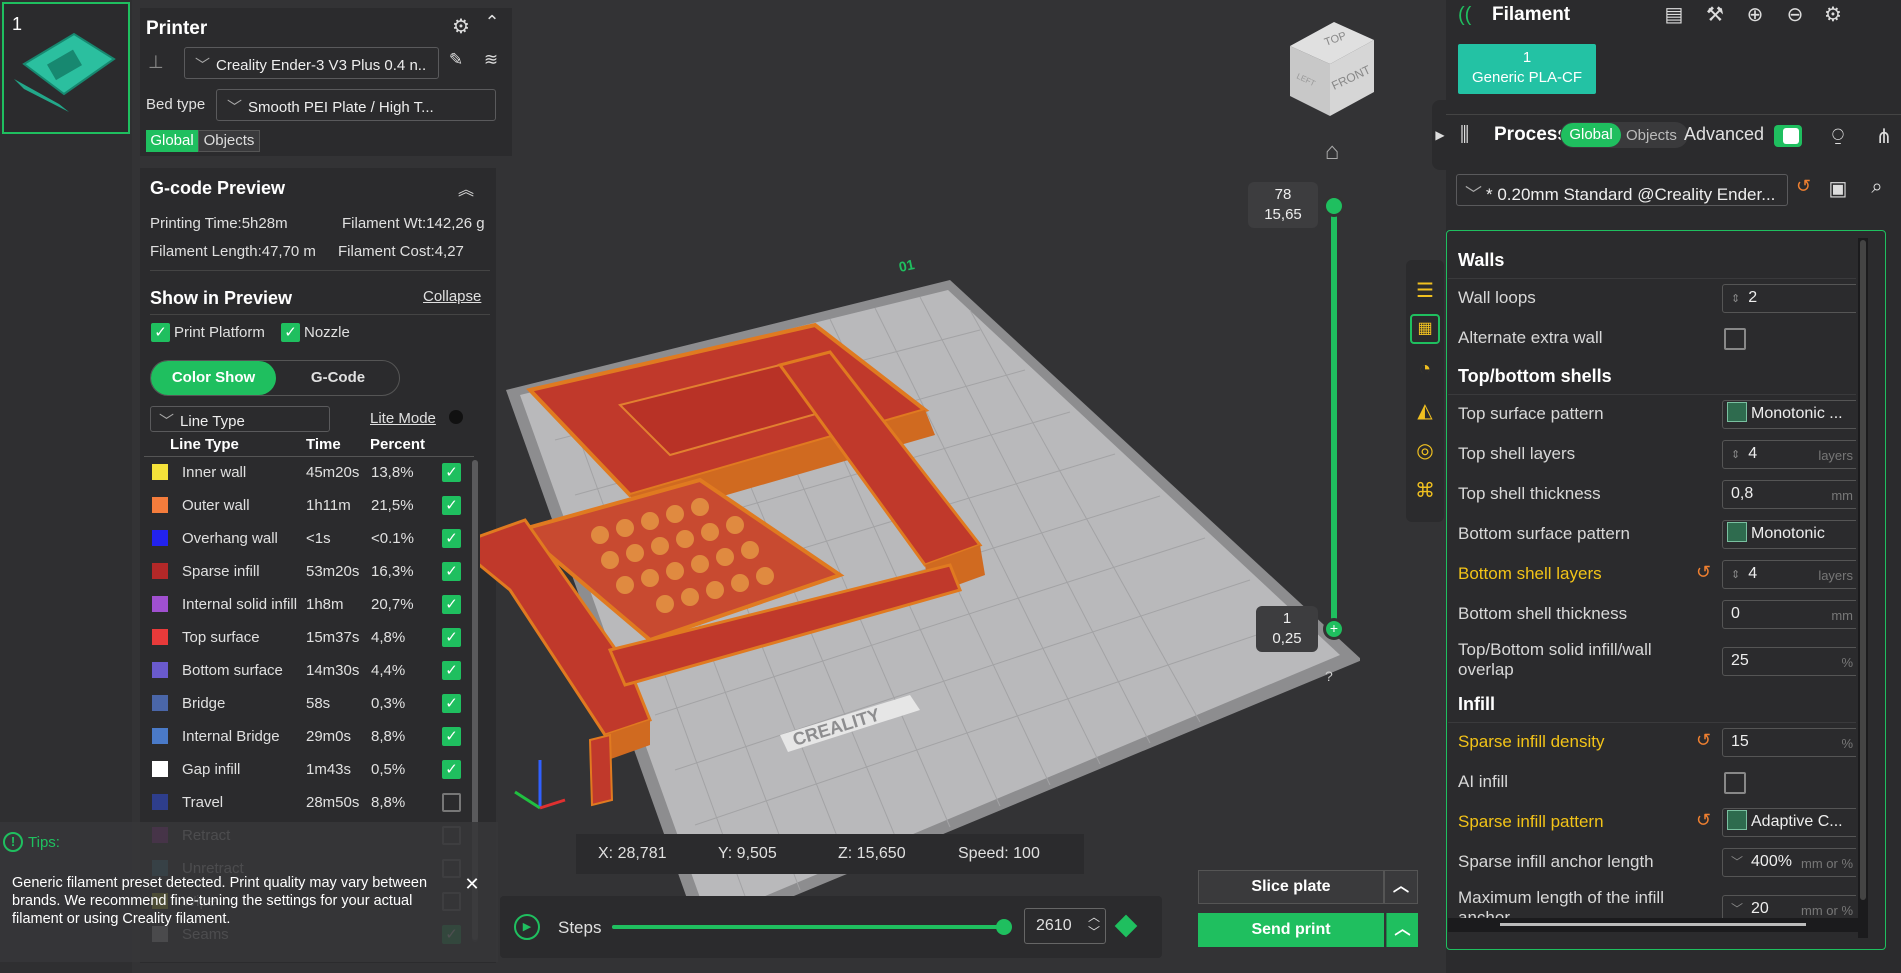 The width and height of the screenshot is (1901, 973). Describe the element at coordinates (1425, 329) in the screenshot. I see `line-type-view-icon: ▦` at that location.